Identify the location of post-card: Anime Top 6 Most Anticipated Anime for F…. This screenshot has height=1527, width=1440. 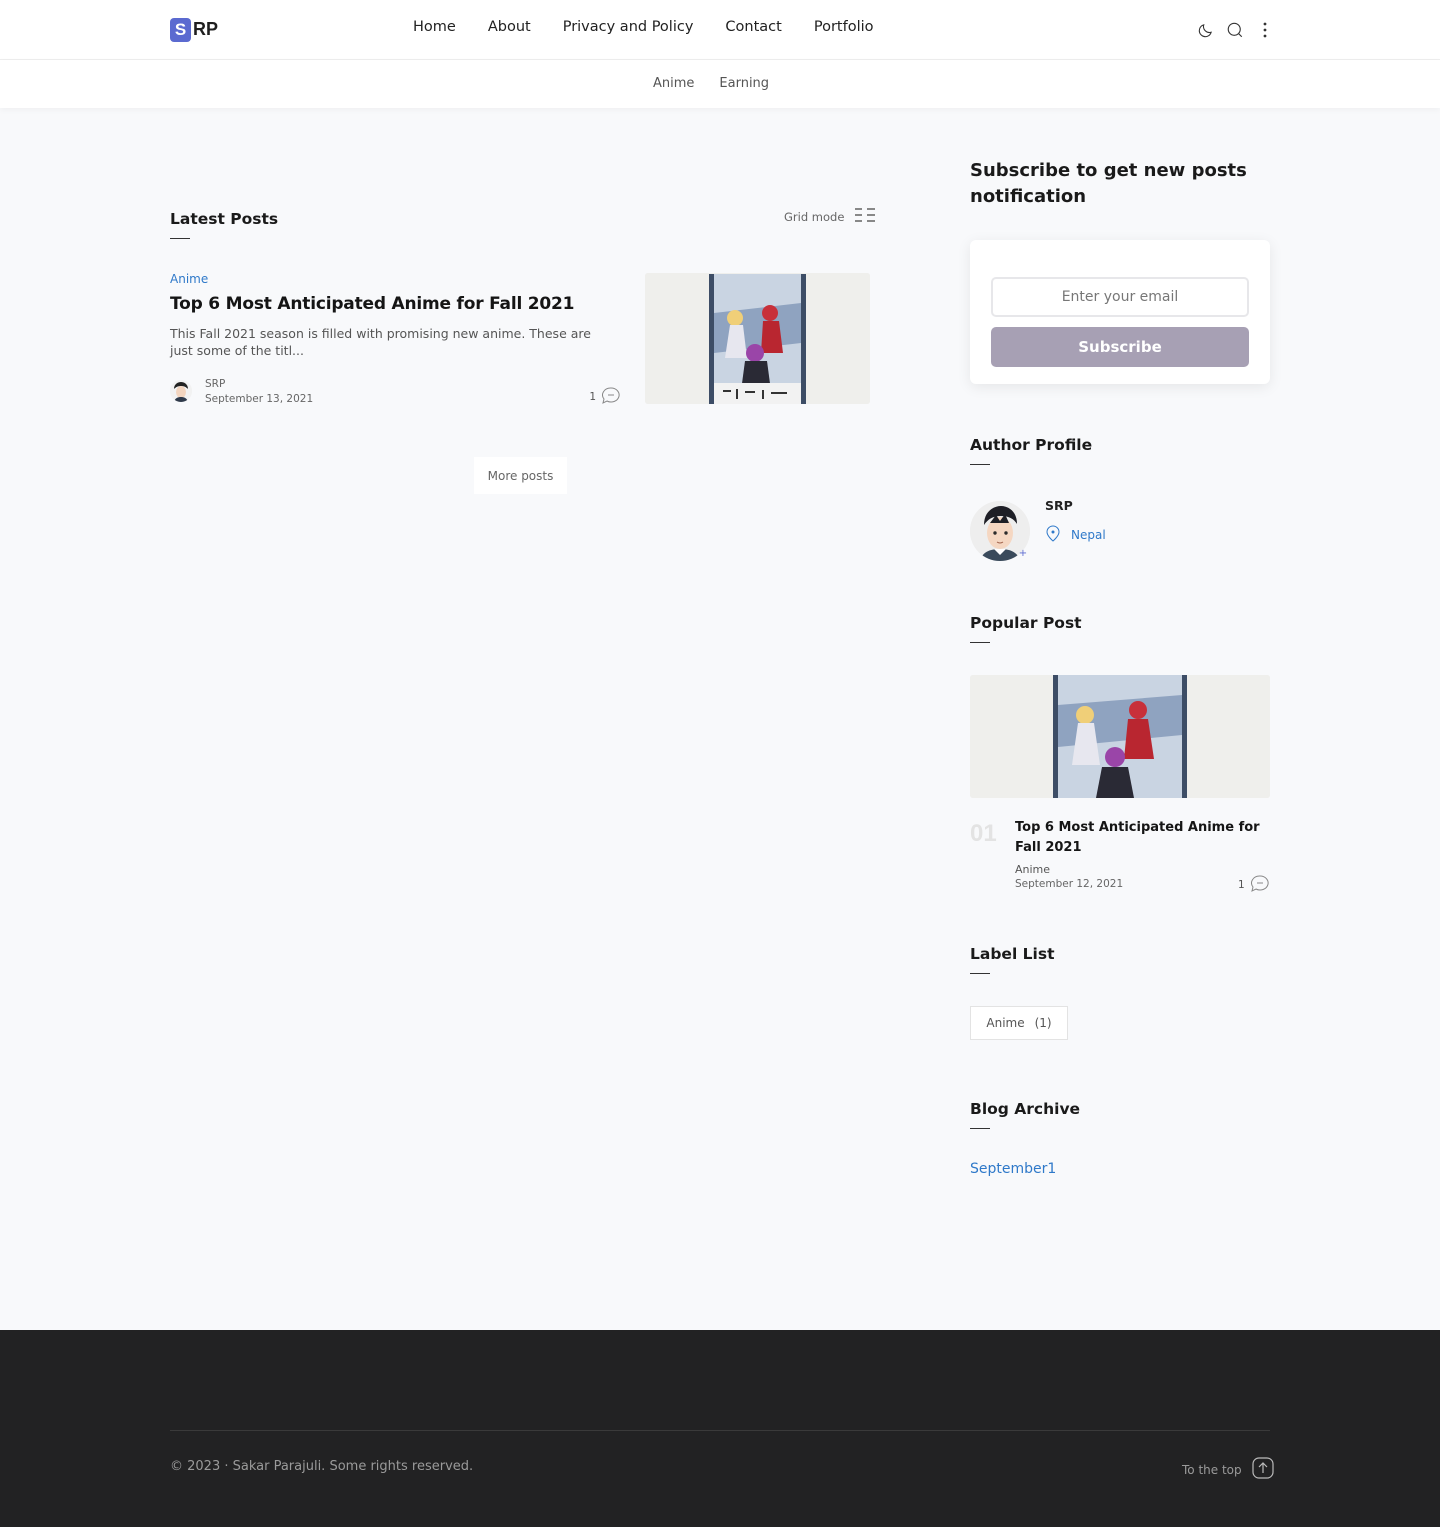
(520, 338).